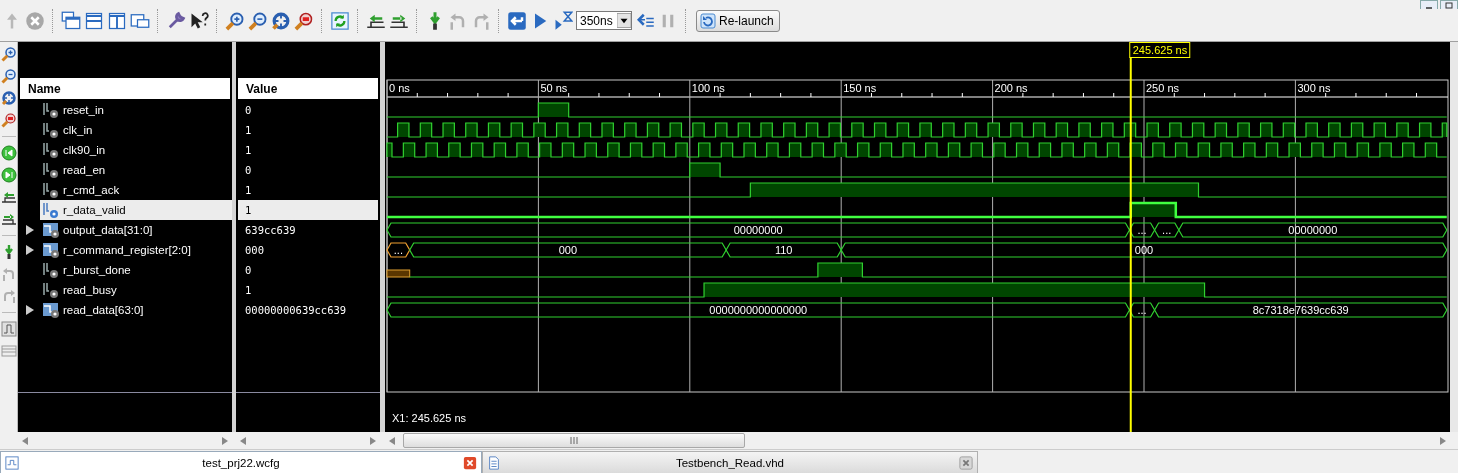  I want to click on signal-row: output_data[31:0], so click(136, 230).